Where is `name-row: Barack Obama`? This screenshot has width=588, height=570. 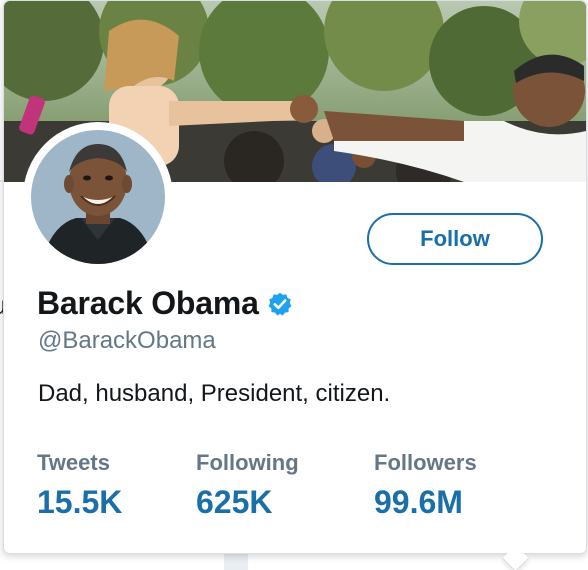 name-row: Barack Obama is located at coordinates (165, 303).